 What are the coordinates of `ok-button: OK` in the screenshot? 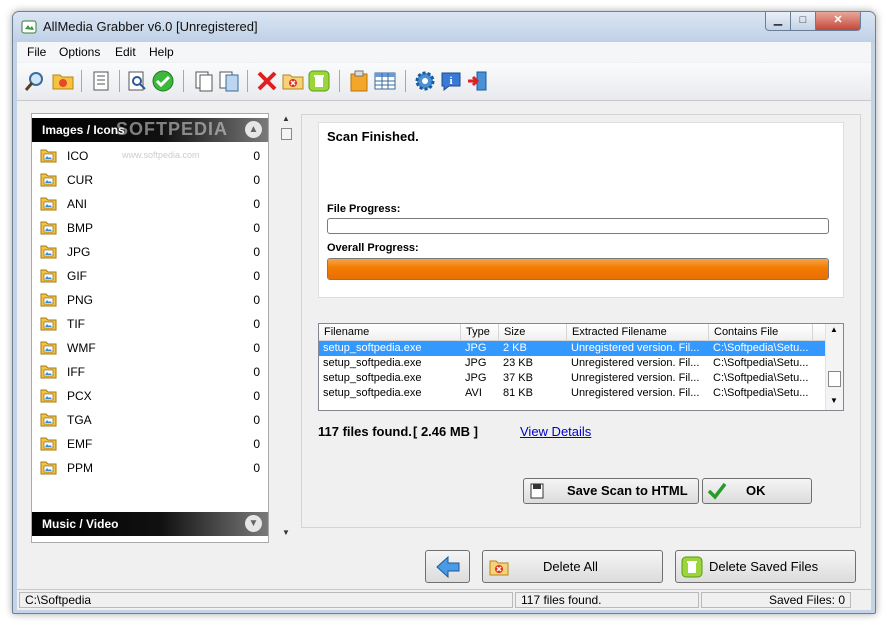 It's located at (757, 491).